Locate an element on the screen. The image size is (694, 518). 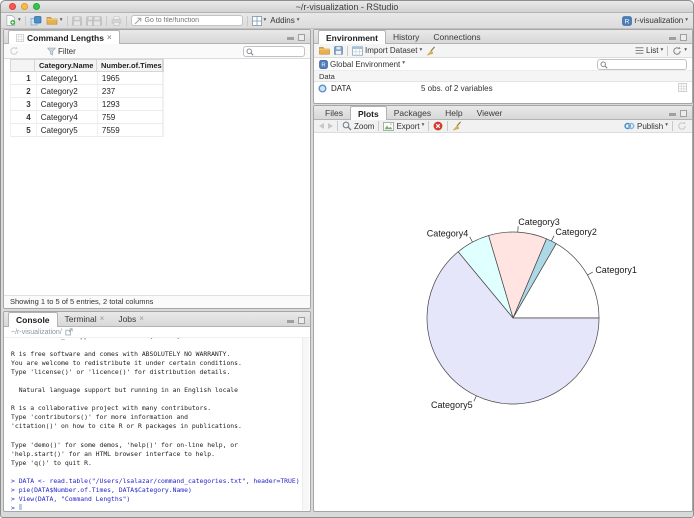
table-search is located at coordinates (274, 51).